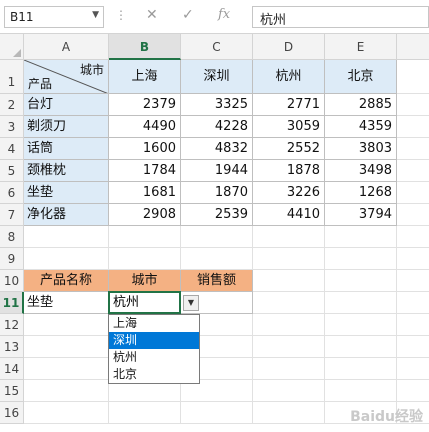  I want to click on column-header-a: A, so click(66, 47).